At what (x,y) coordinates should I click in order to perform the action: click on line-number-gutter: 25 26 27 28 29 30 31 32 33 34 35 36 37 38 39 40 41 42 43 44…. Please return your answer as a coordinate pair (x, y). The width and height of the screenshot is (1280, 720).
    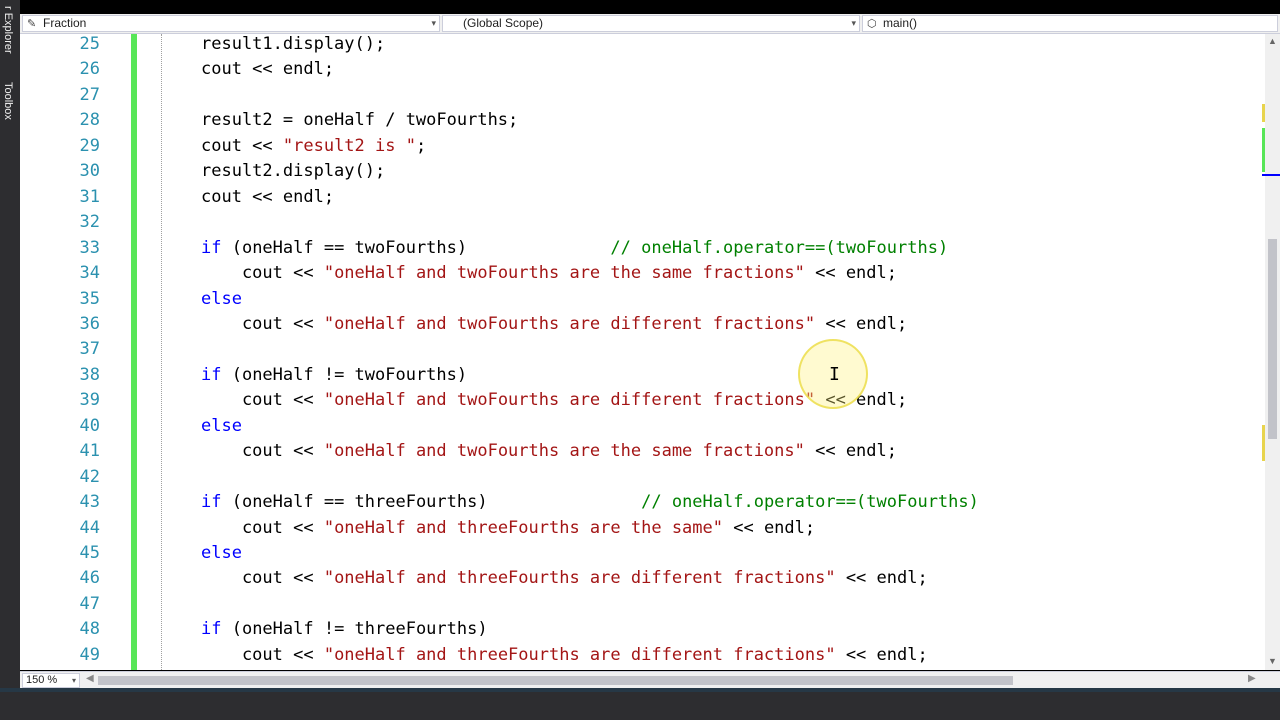
    Looking at the image, I should click on (60, 352).